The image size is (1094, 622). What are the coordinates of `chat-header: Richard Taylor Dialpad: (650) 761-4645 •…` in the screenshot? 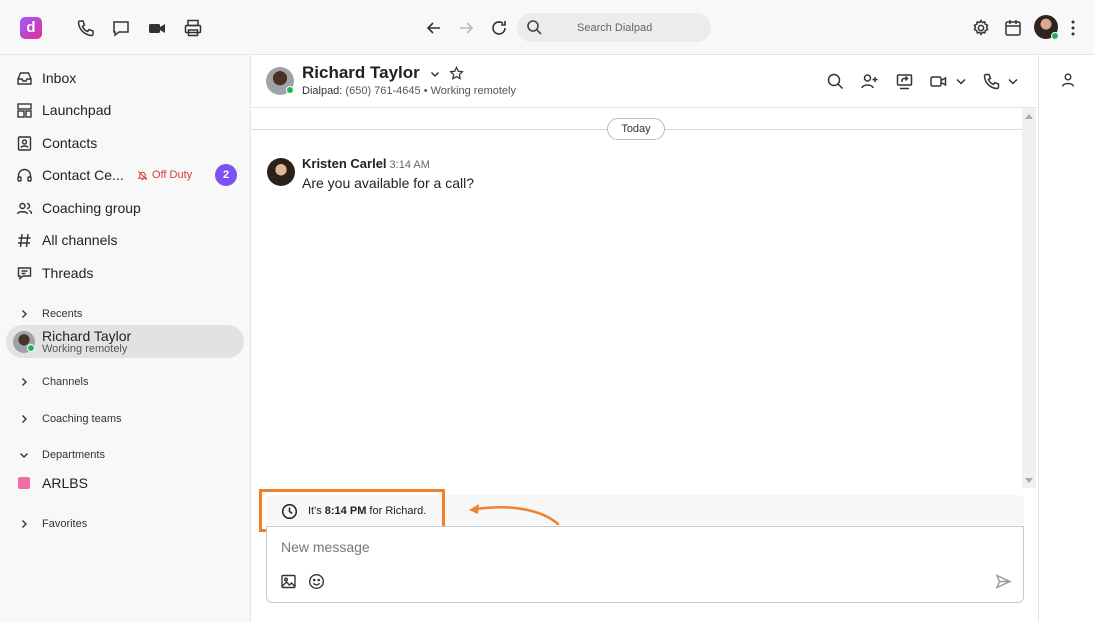 It's located at (645, 81).